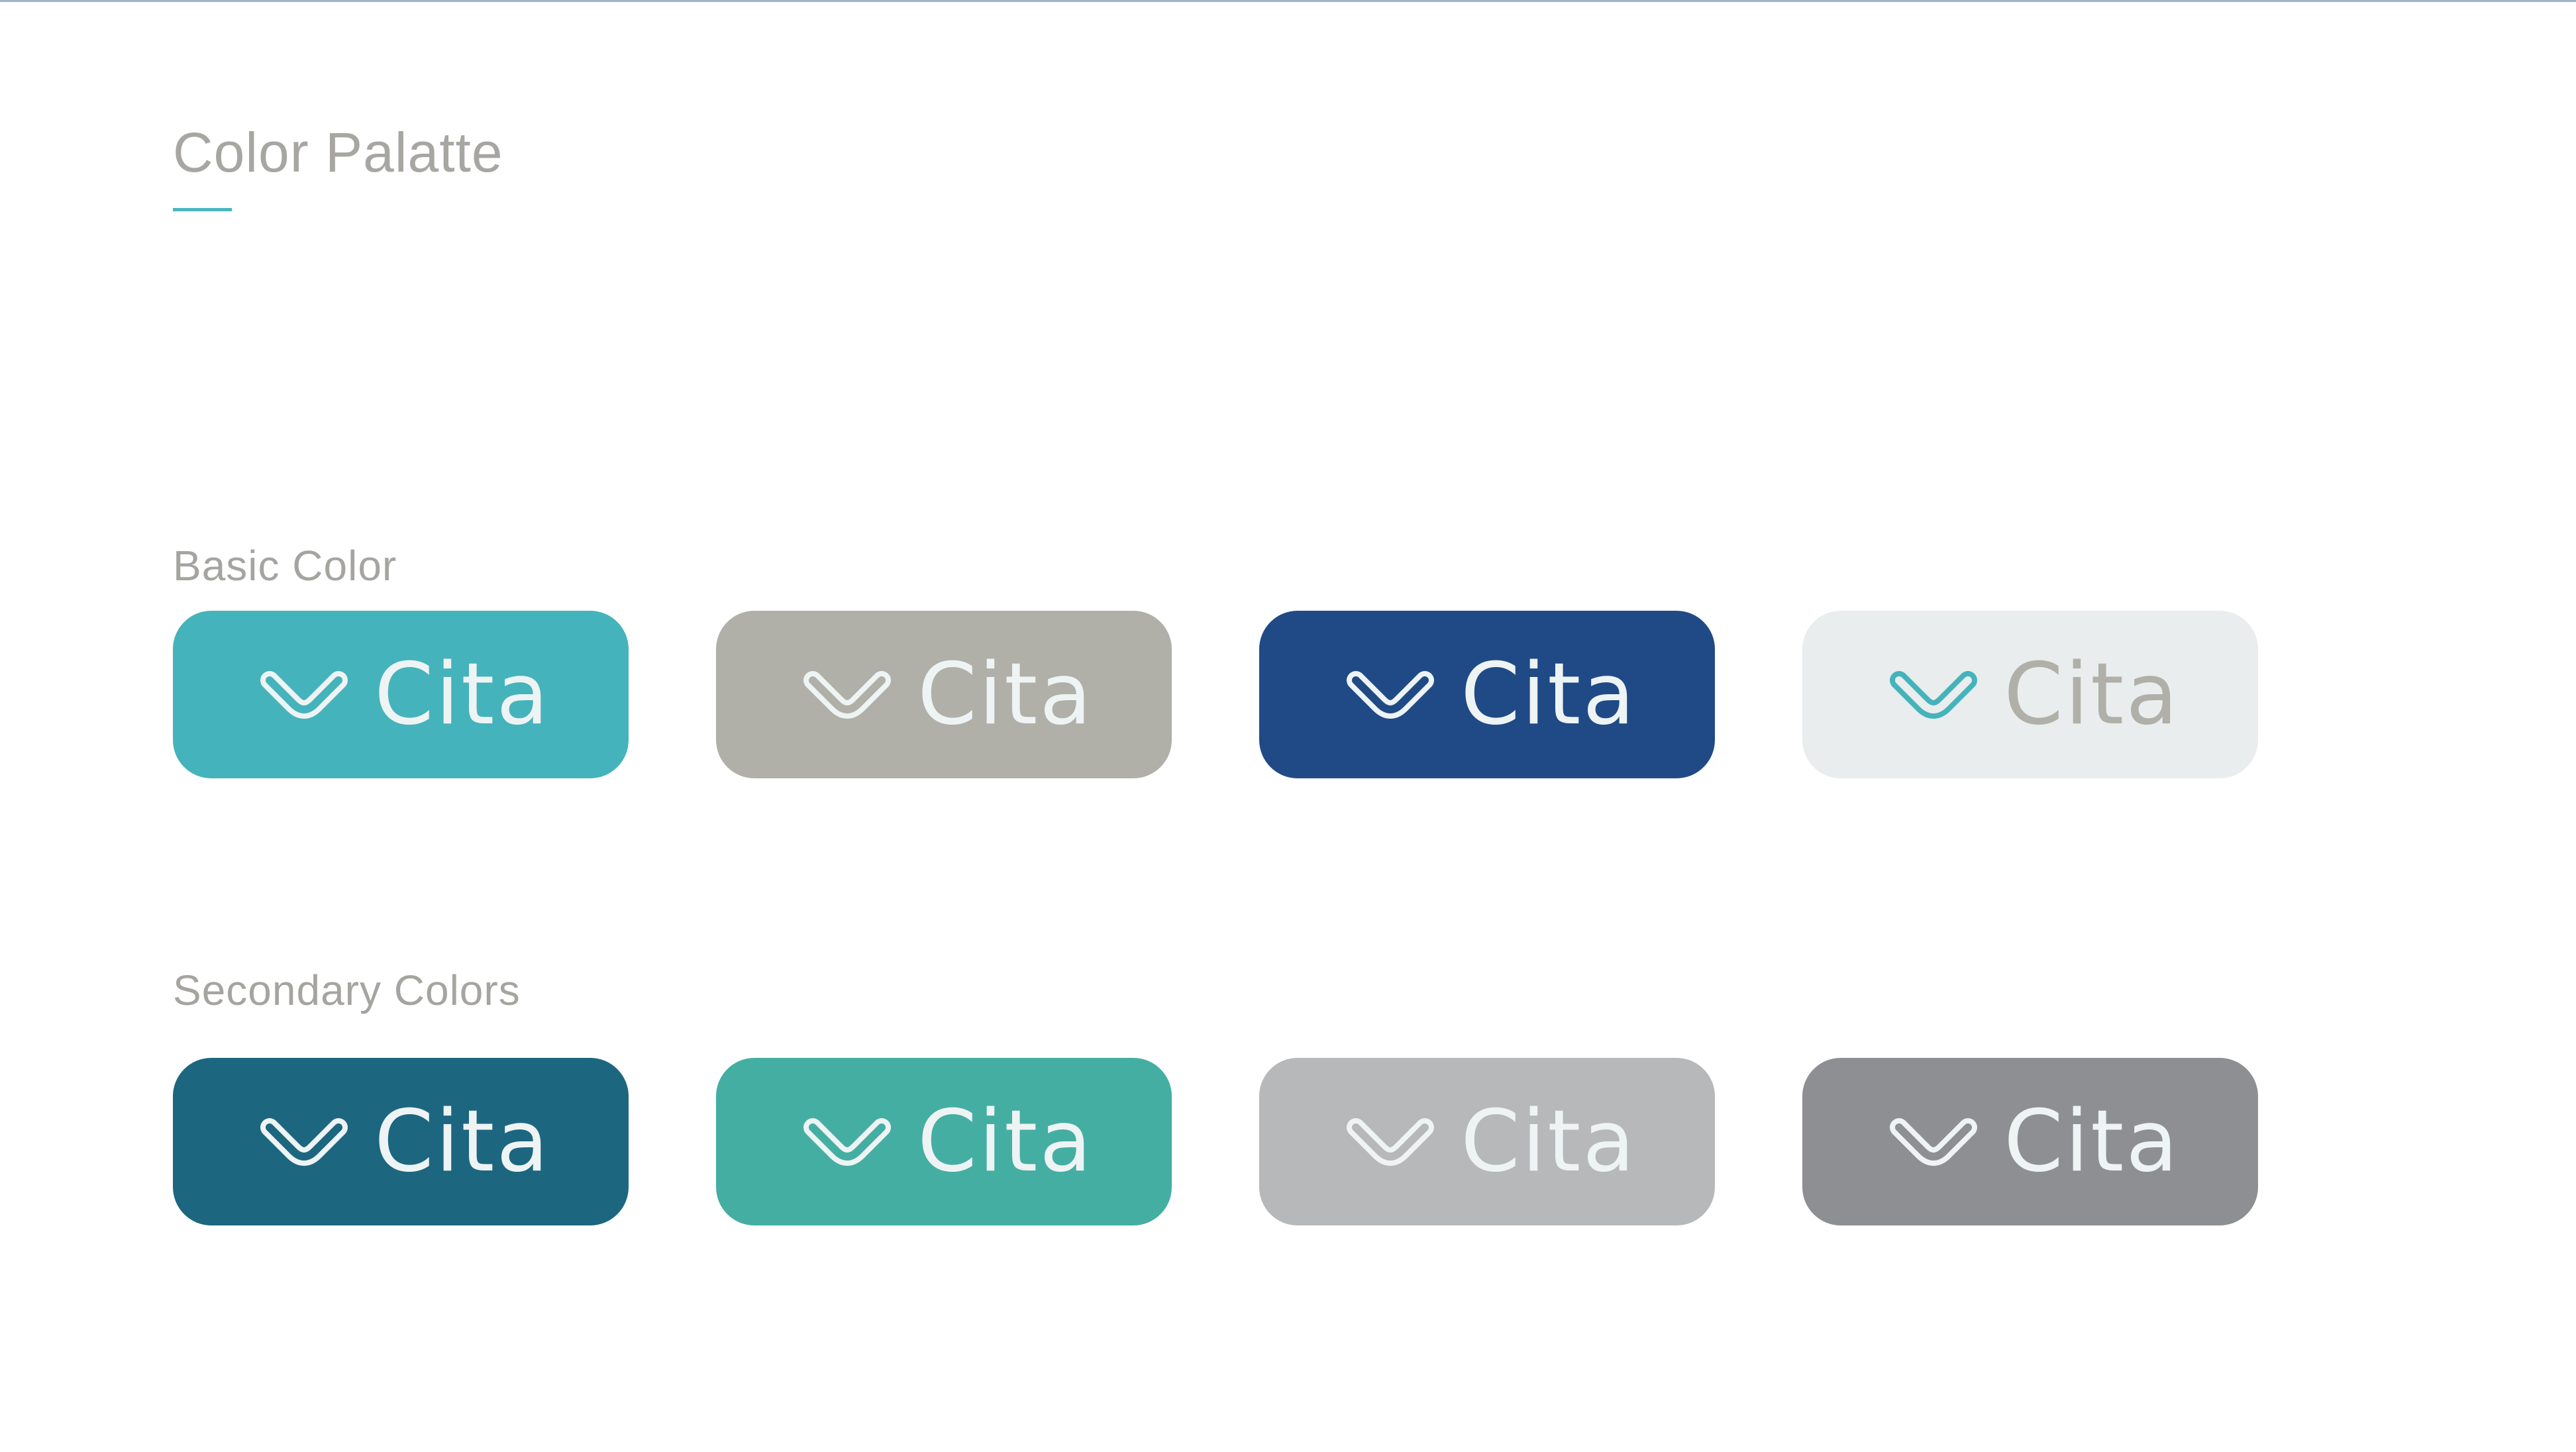 Image resolution: width=2576 pixels, height=1452 pixels. I want to click on secondary-colors-row: Cita Cita Cita Cita, so click(1216, 1141).